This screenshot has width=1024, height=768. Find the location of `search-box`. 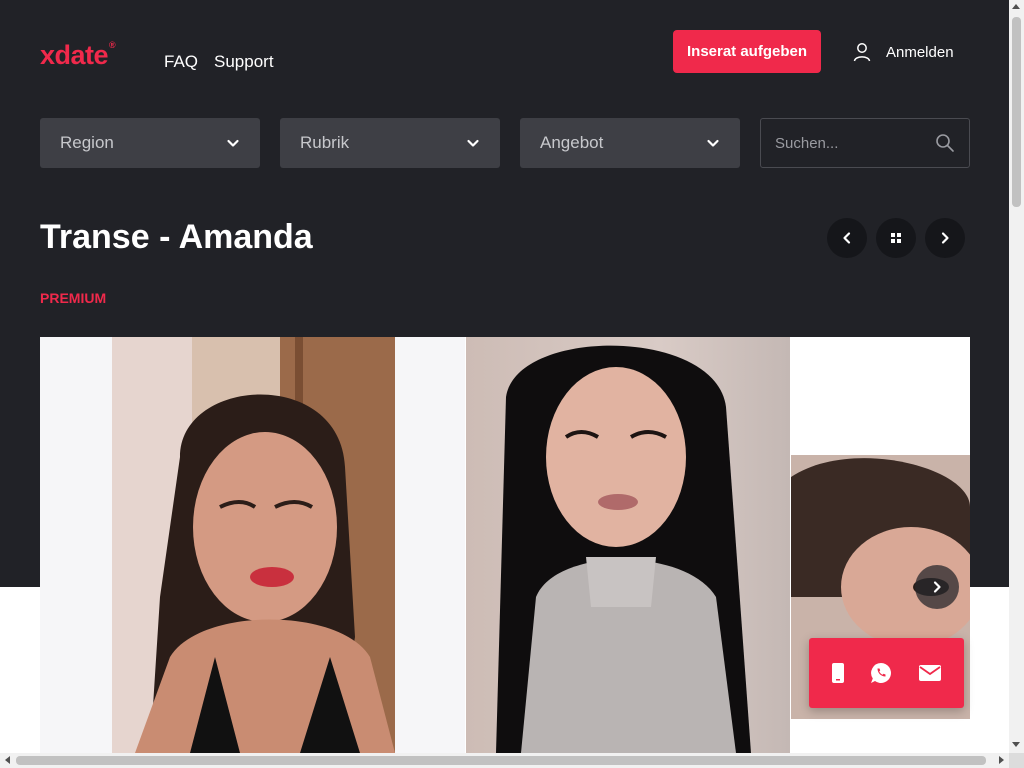

search-box is located at coordinates (865, 143).